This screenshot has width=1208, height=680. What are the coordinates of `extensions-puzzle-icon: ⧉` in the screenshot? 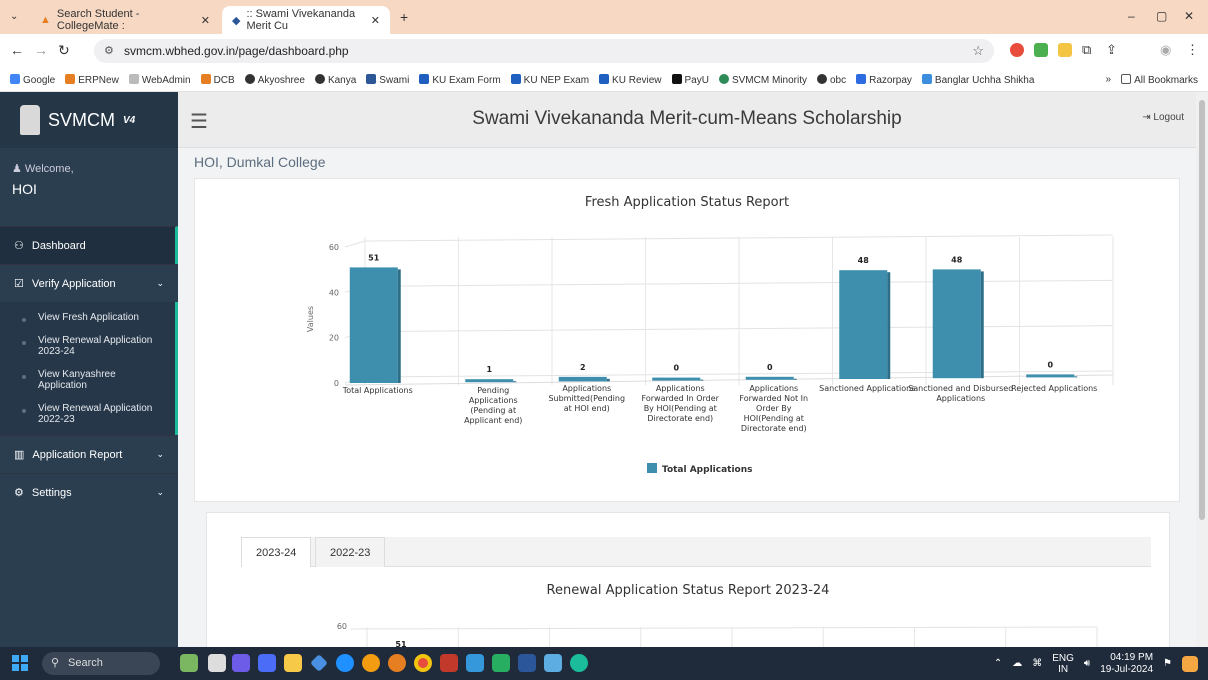 It's located at (1086, 50).